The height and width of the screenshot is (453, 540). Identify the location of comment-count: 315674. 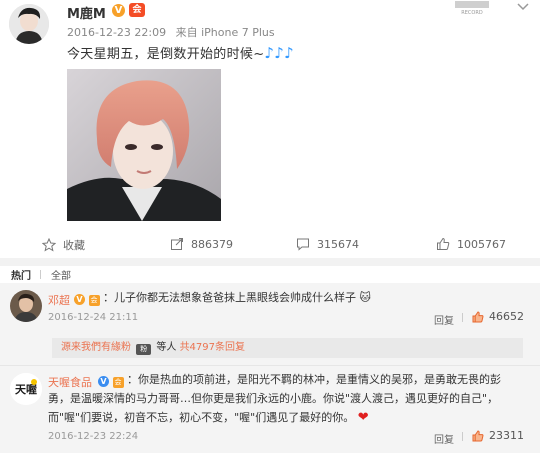
(338, 244).